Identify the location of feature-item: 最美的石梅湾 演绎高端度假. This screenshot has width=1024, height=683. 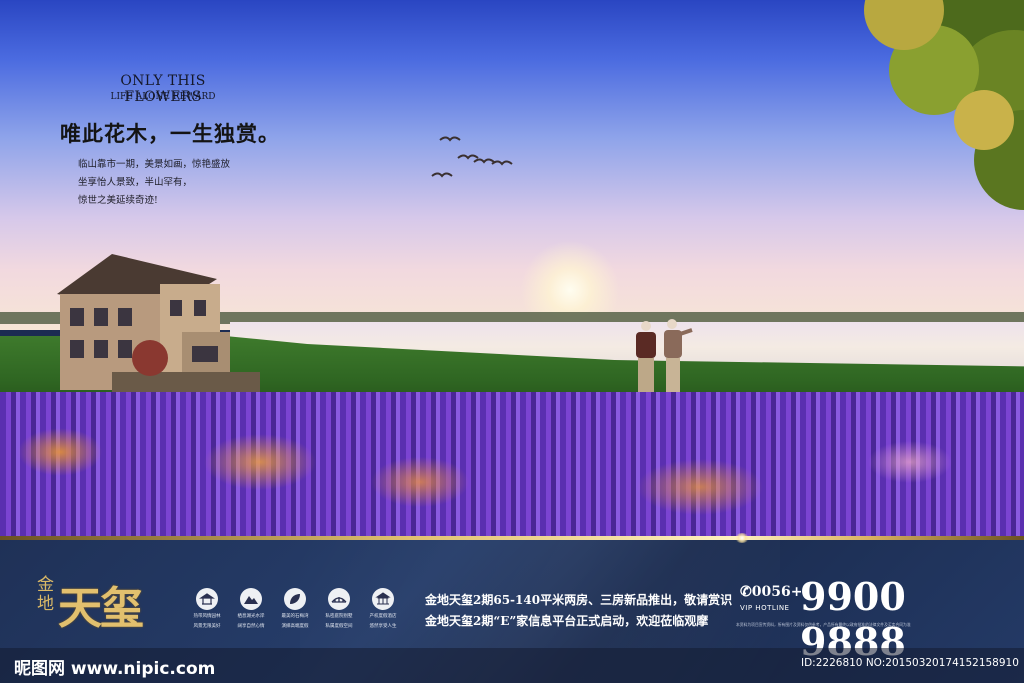
(295, 612).